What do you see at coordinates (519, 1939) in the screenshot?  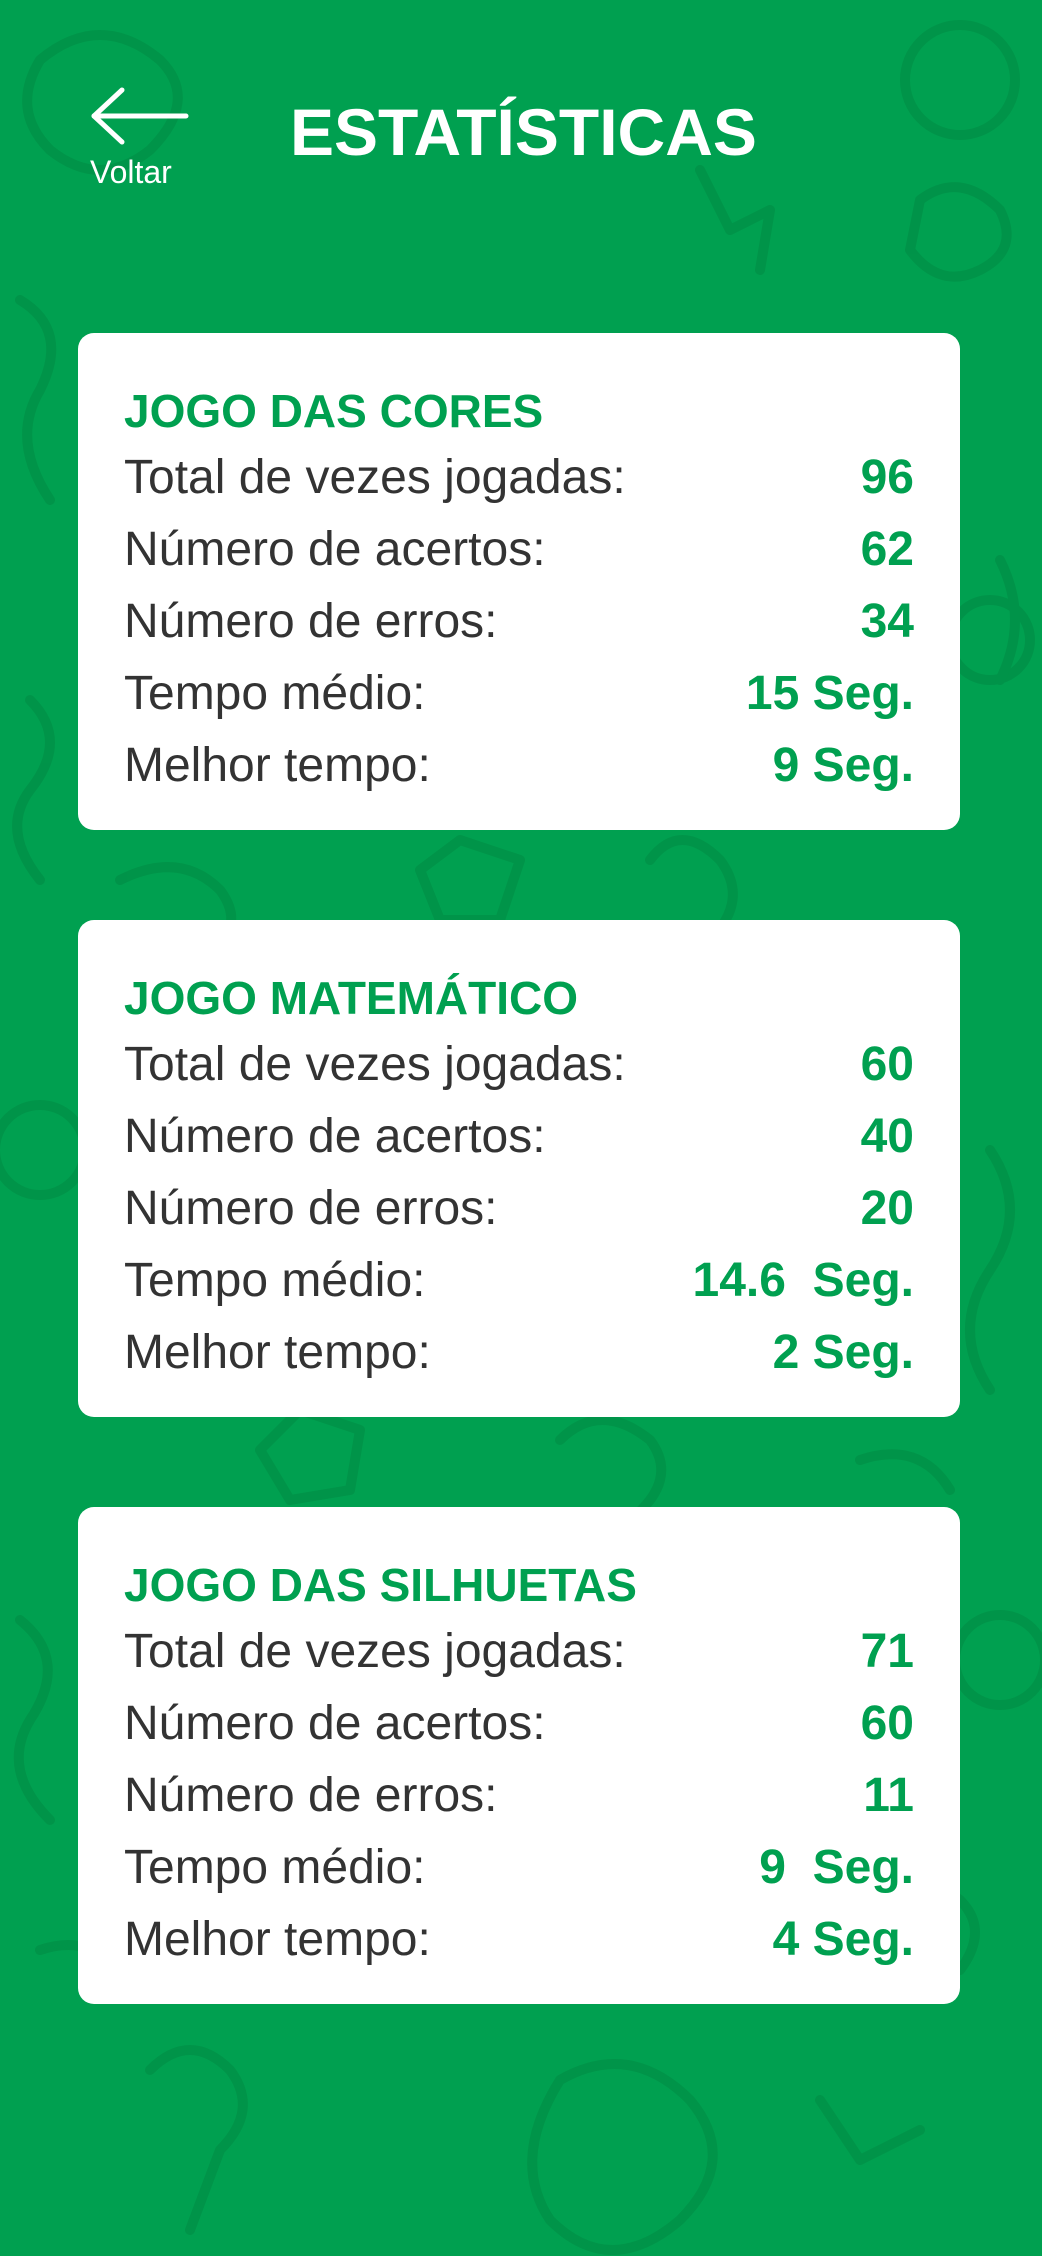 I see `stat-row-best-time: Melhor tempo: 4 Seg.` at bounding box center [519, 1939].